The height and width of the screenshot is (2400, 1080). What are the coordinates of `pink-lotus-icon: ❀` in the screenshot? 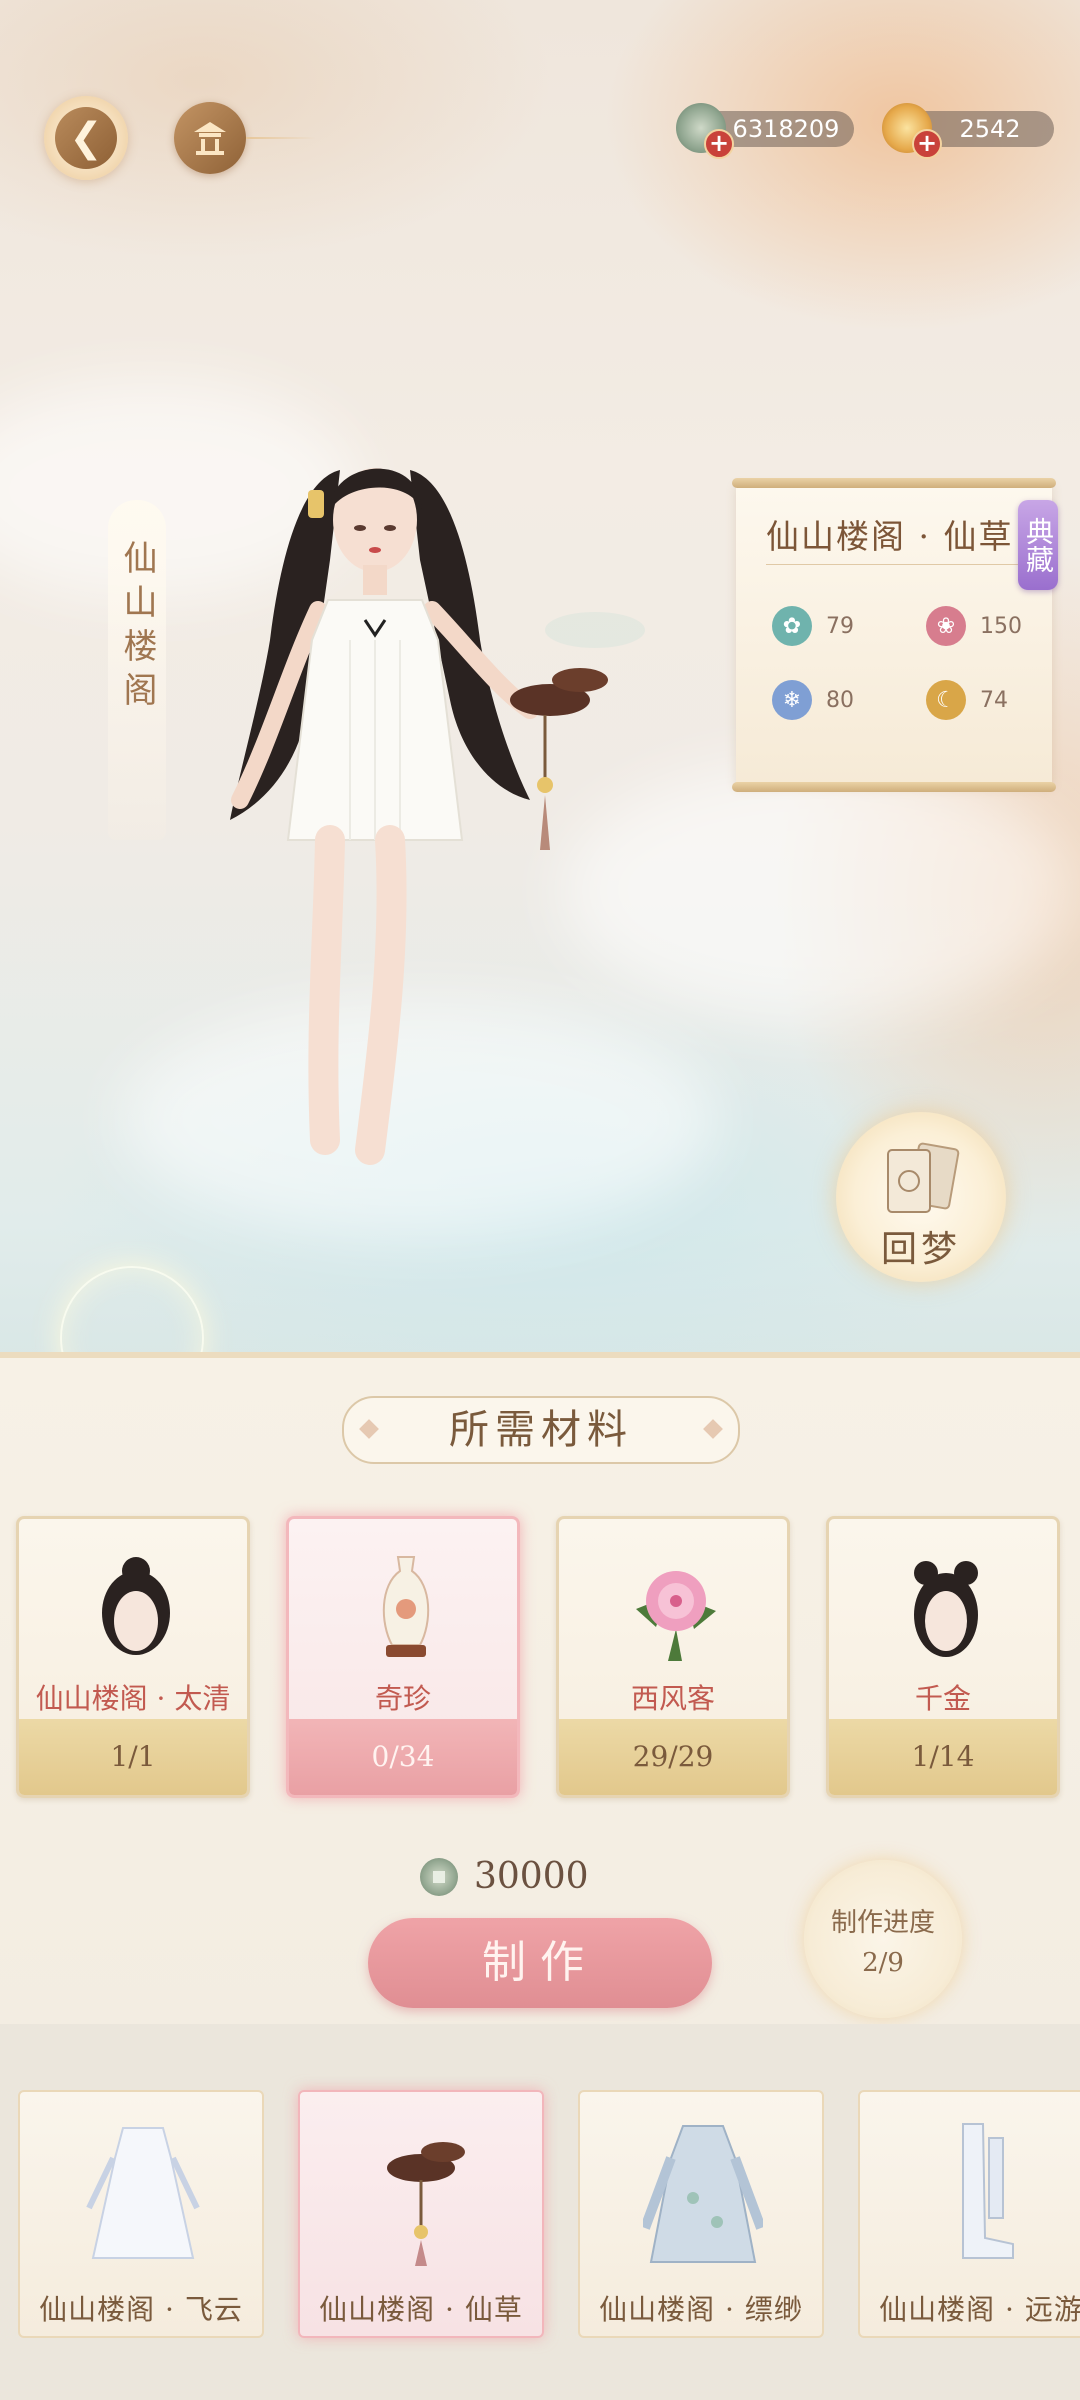 It's located at (946, 626).